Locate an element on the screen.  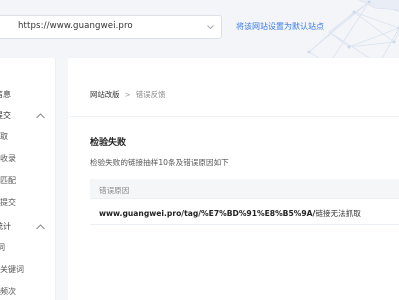
sidebar-item-words: 词 is located at coordinates (2, 247).